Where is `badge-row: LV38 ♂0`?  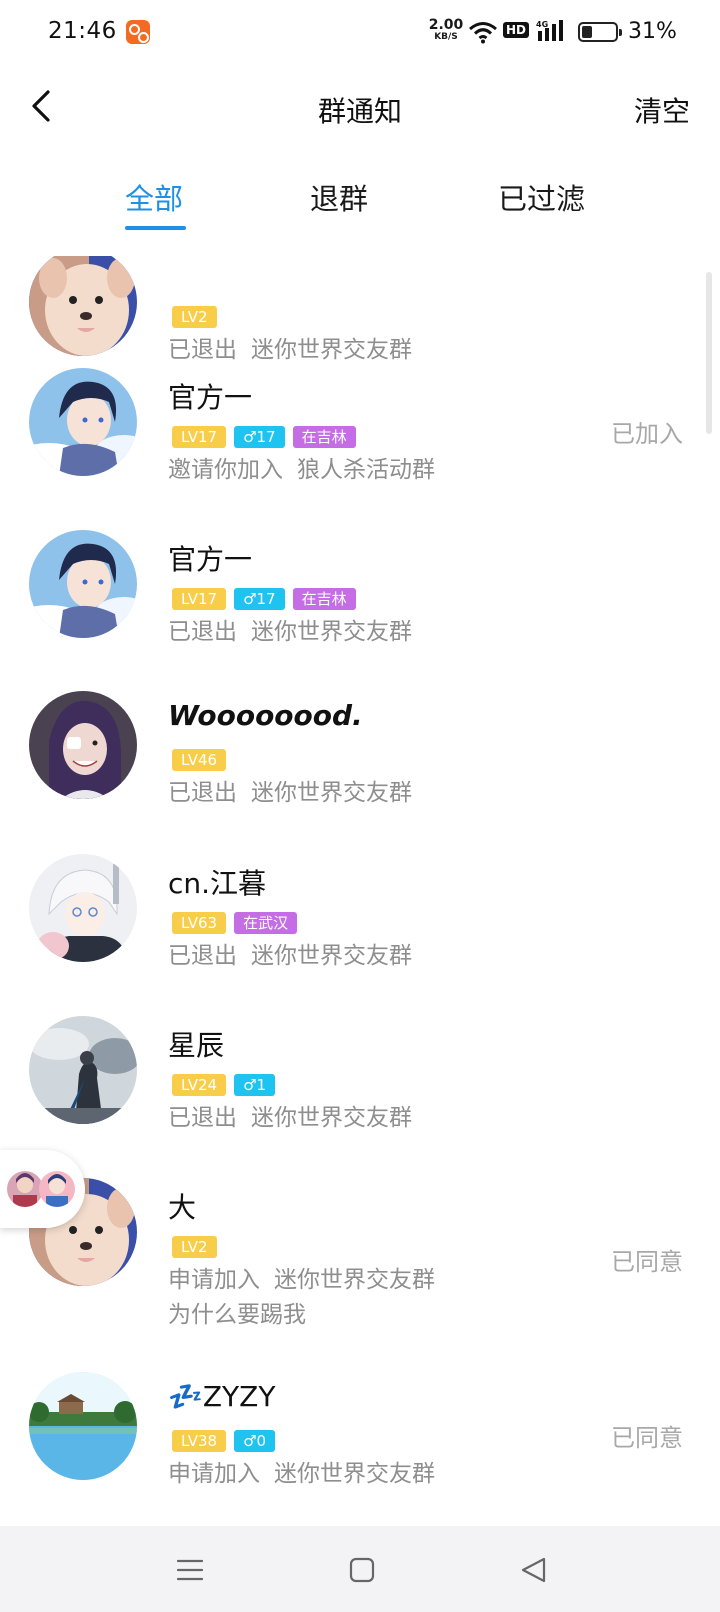
badge-row: LV38 ♂0 is located at coordinates (224, 1441).